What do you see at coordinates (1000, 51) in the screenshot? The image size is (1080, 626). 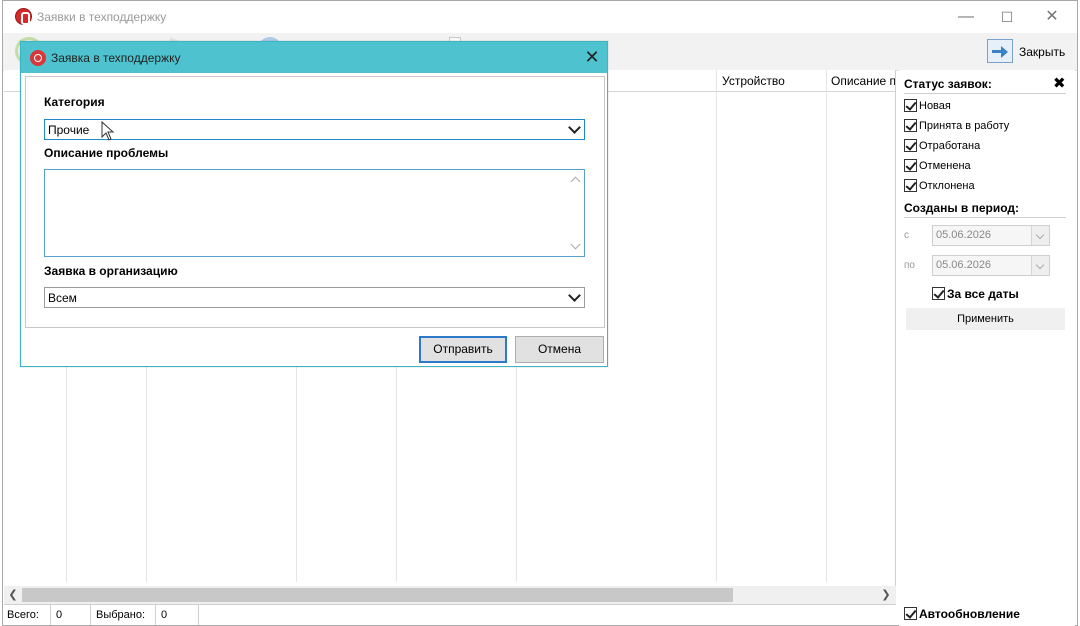 I see `exit-arrow-icon` at bounding box center [1000, 51].